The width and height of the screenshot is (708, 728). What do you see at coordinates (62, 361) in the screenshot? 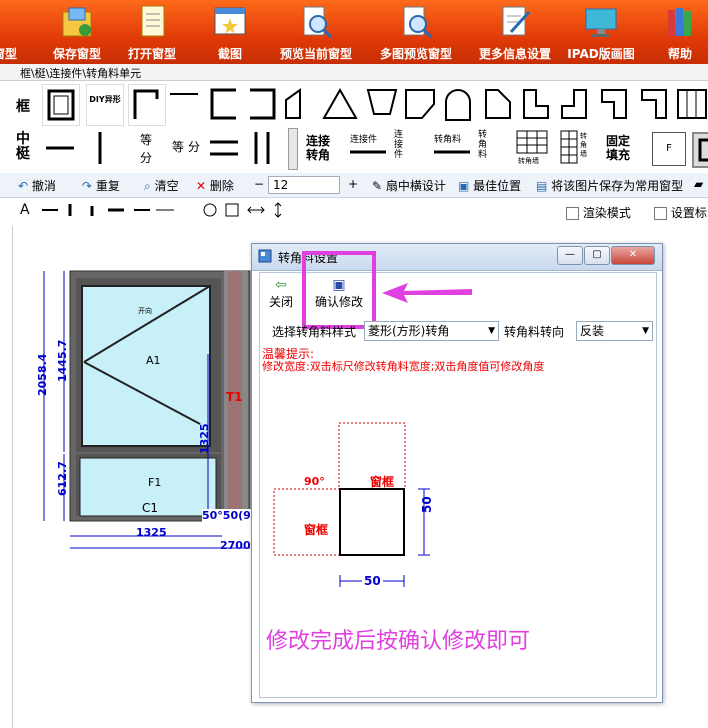
I see `dim-upper-height: 1445.7` at bounding box center [62, 361].